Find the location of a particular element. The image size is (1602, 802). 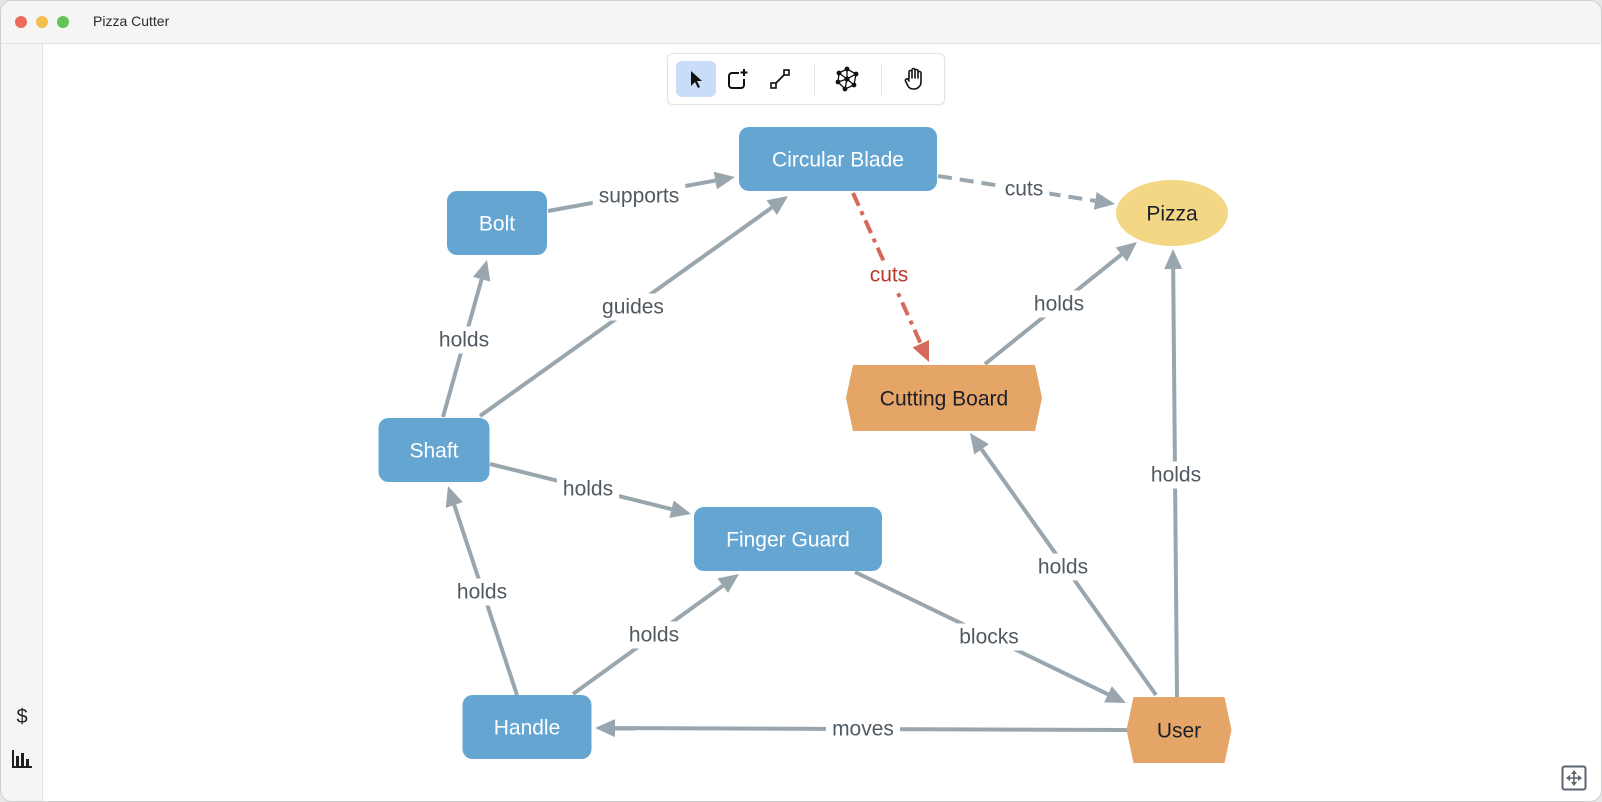

edge-bolt-to-circular-blade: supports is located at coordinates (641, 192).